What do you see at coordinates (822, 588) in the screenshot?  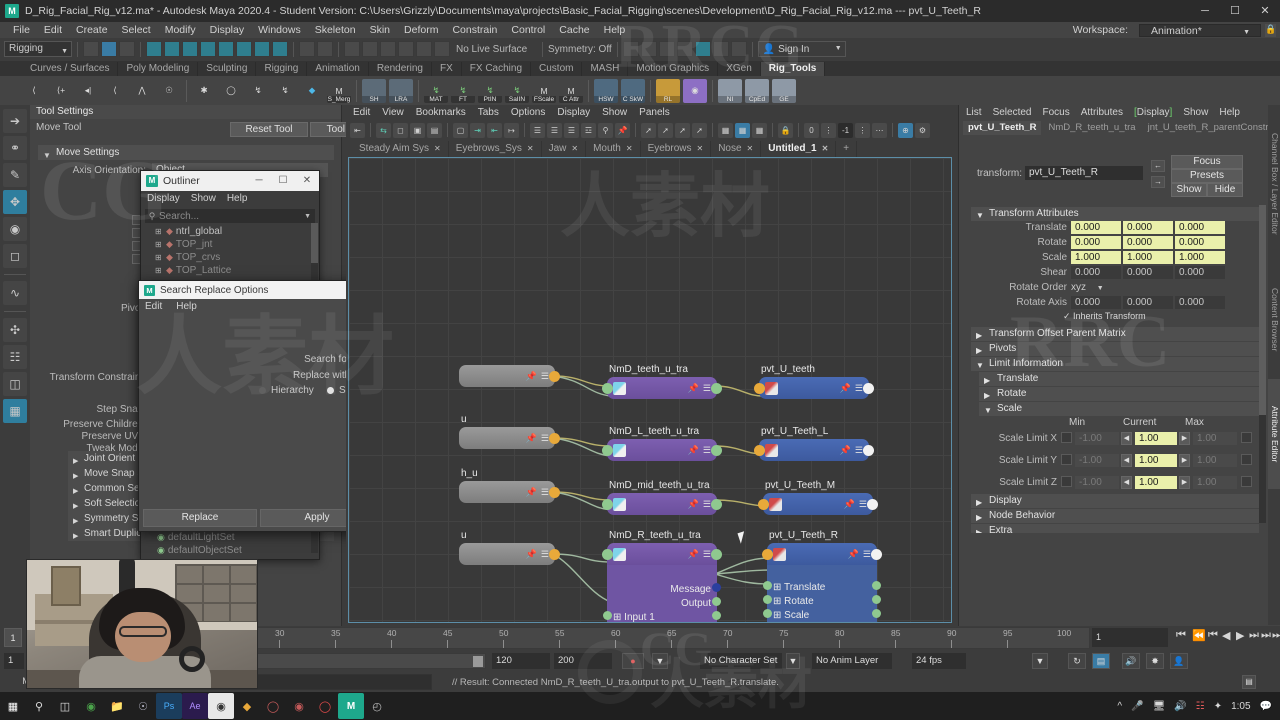 I see `node-attr-translate: ⊞ Translate` at bounding box center [822, 588].